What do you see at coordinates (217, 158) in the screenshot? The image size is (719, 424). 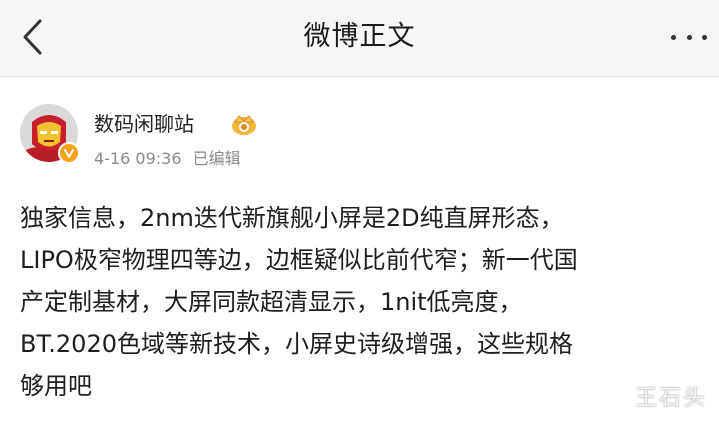 I see `edited-label: 已编辑` at bounding box center [217, 158].